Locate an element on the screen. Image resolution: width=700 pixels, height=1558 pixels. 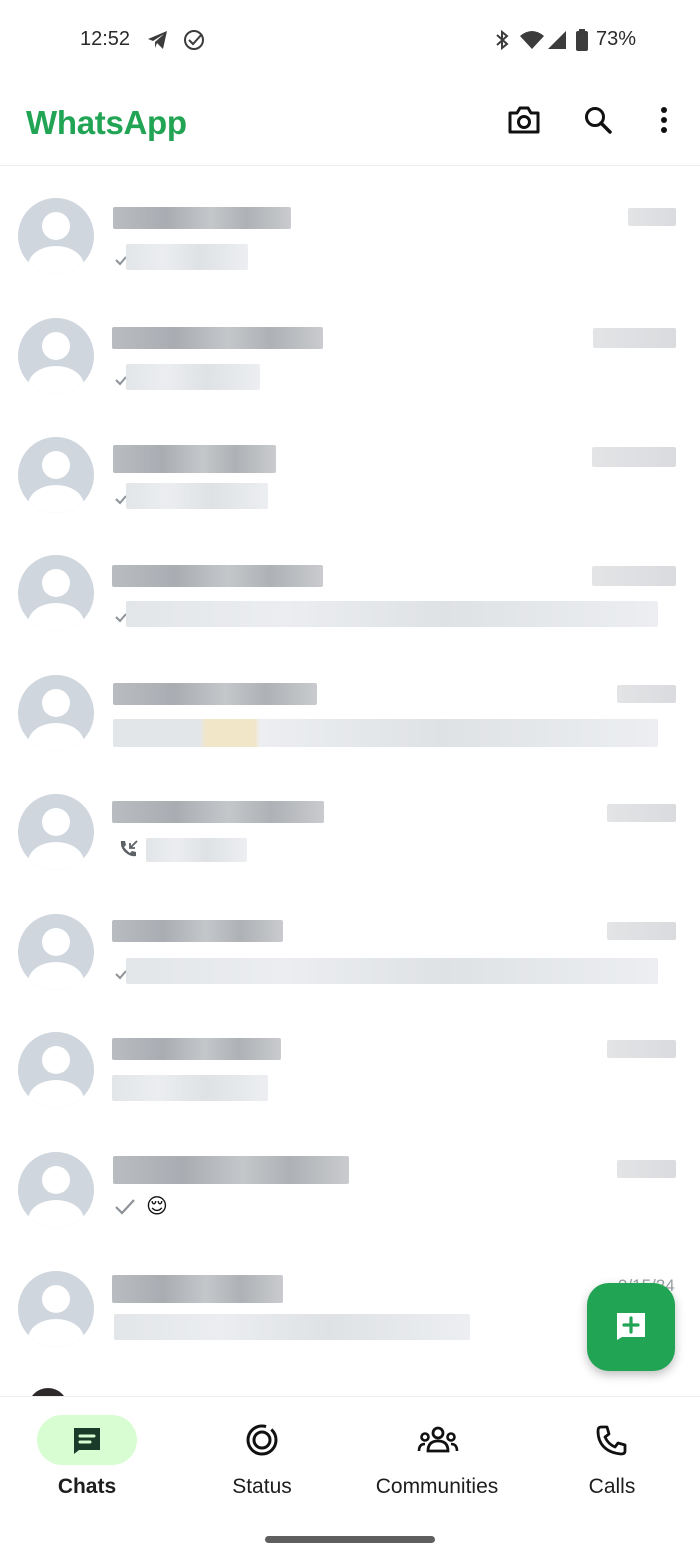
search-button is located at coordinates (598, 122).